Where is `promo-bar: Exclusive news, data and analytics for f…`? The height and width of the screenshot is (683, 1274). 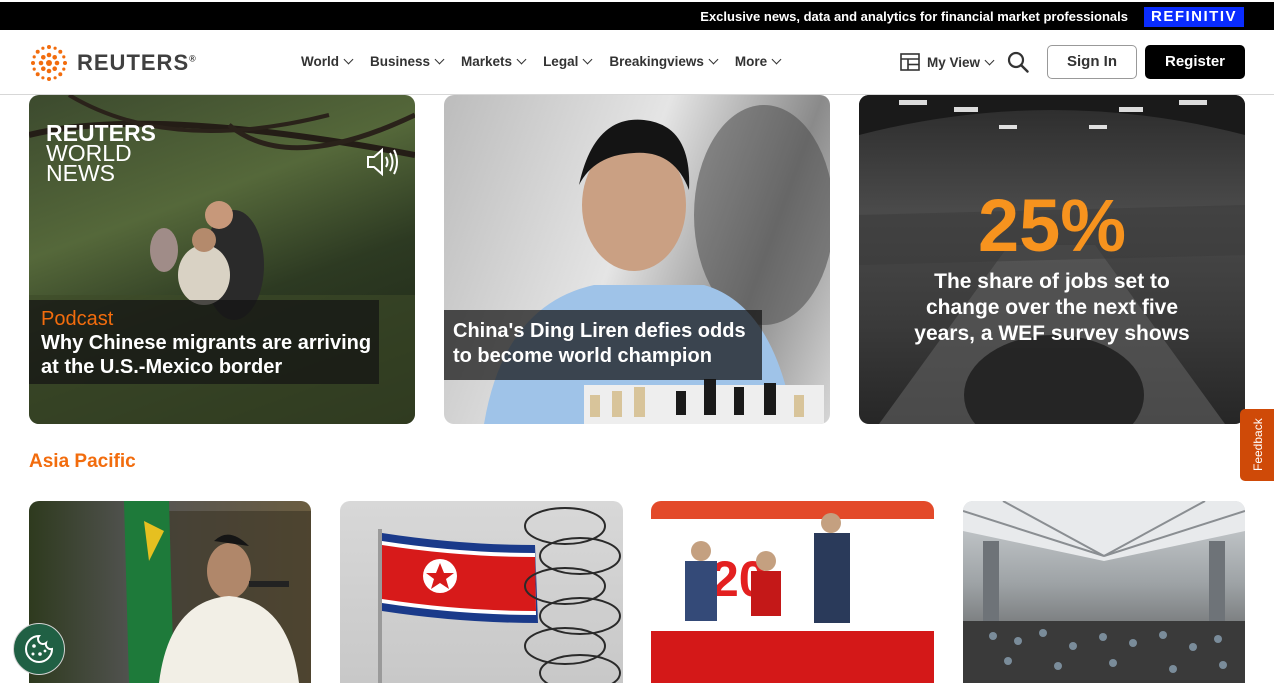 promo-bar: Exclusive news, data and analytics for f… is located at coordinates (637, 16).